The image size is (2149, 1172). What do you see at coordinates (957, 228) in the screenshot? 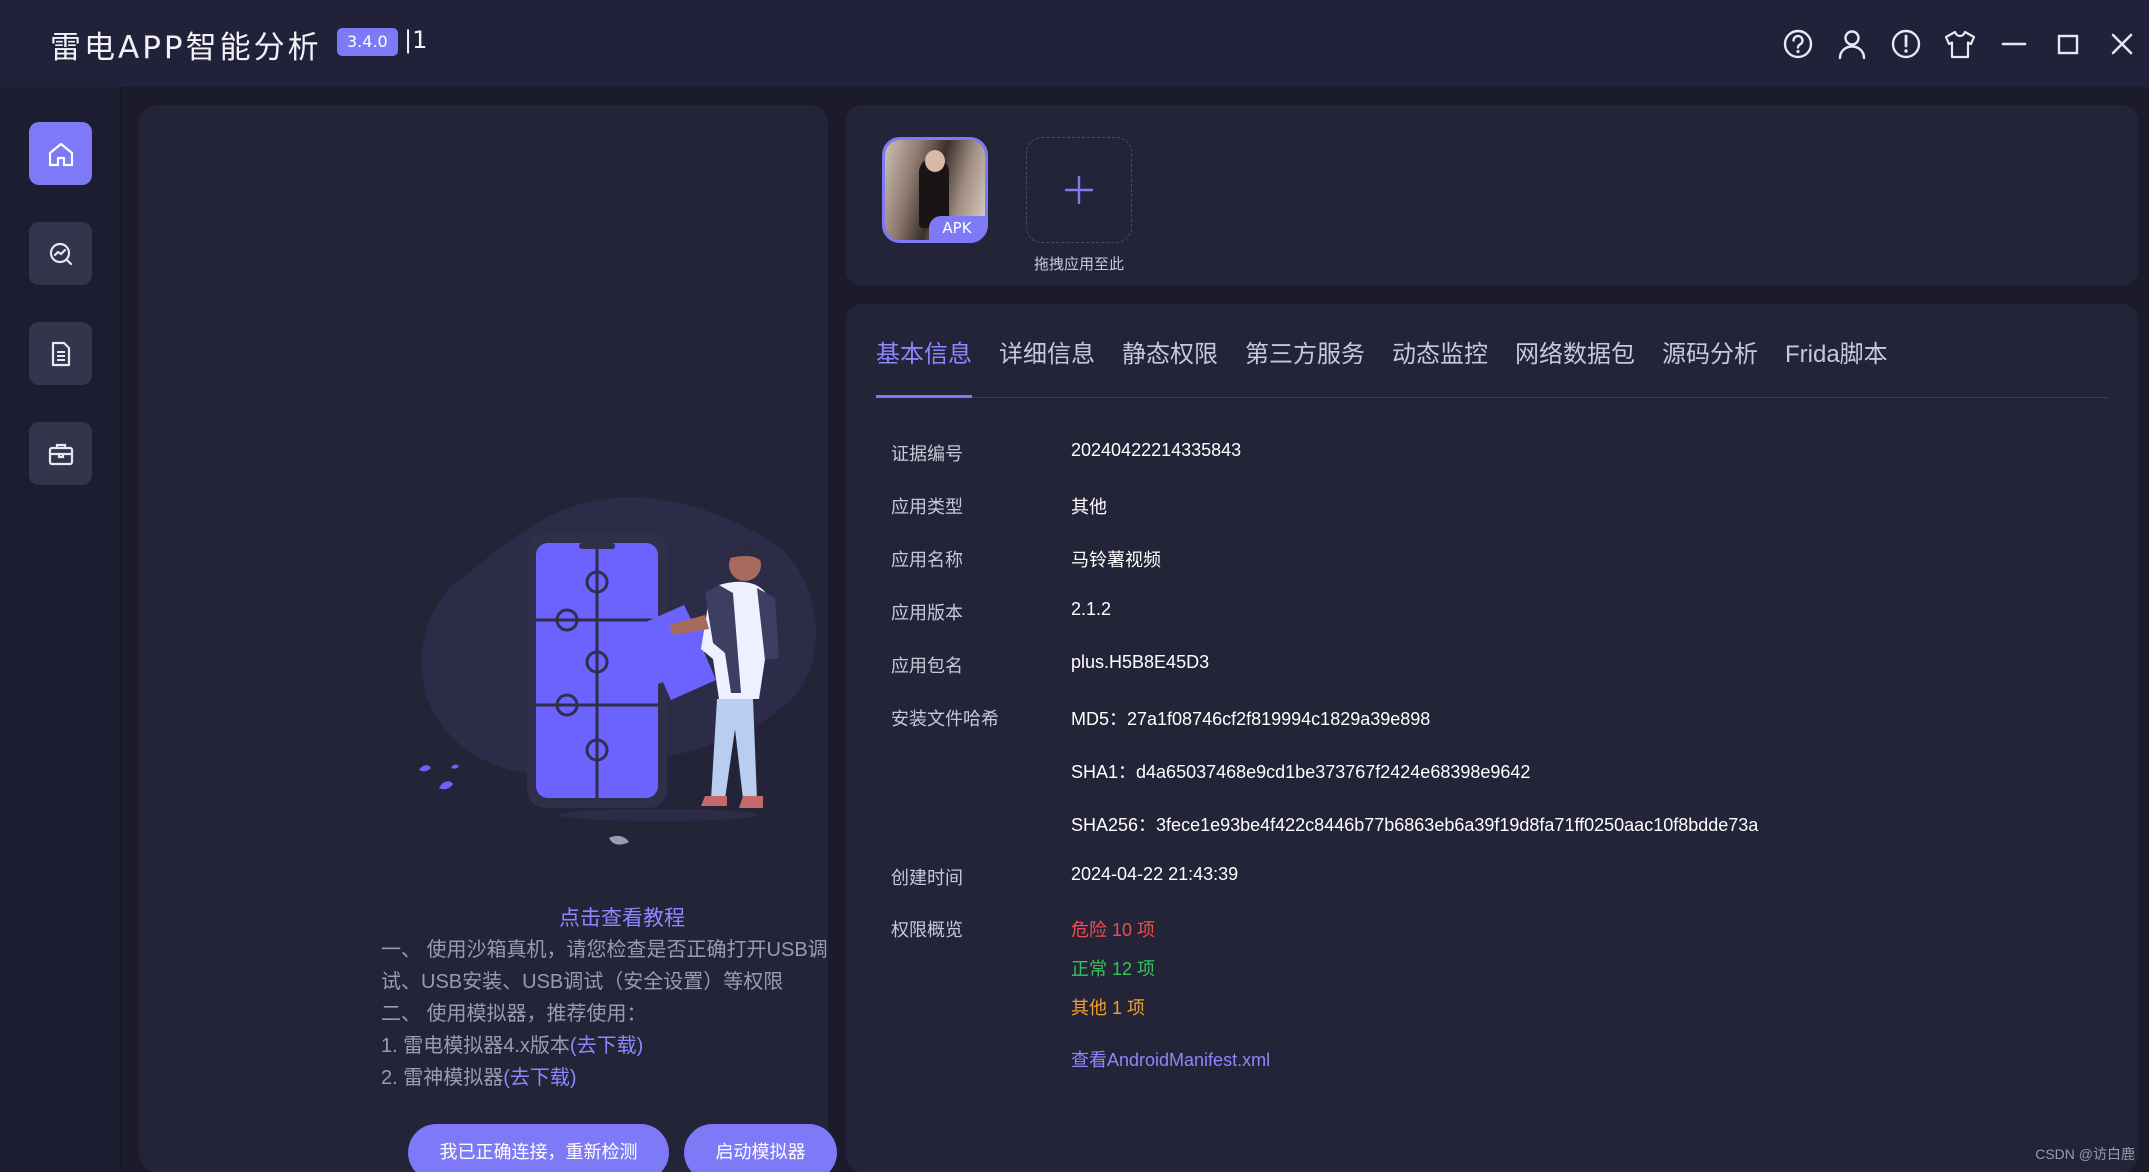
I see `apk-tag: APK` at bounding box center [957, 228].